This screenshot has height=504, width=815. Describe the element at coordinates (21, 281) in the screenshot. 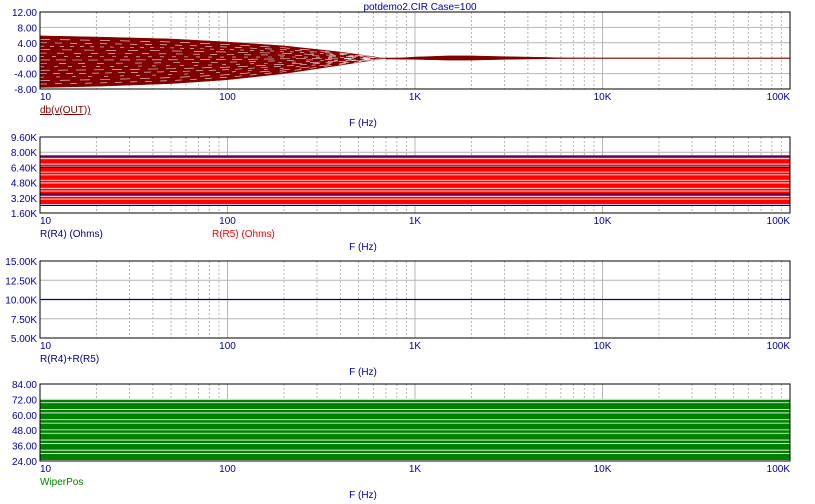

I see `y-tick-label: 12.50K` at that location.